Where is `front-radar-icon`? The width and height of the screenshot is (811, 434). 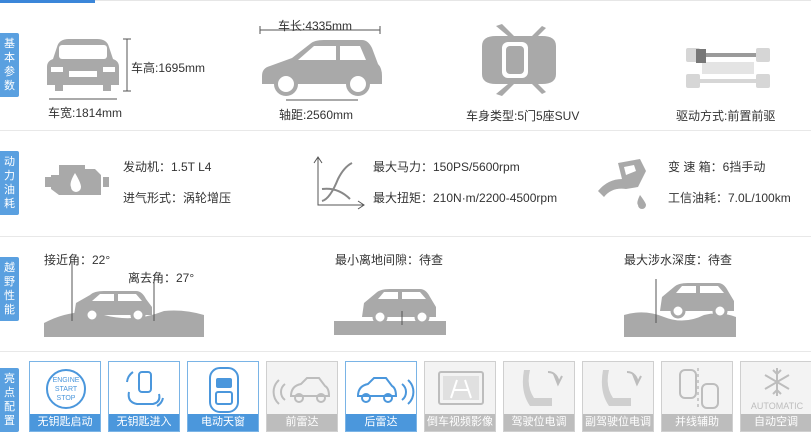 front-radar-icon is located at coordinates (301, 391).